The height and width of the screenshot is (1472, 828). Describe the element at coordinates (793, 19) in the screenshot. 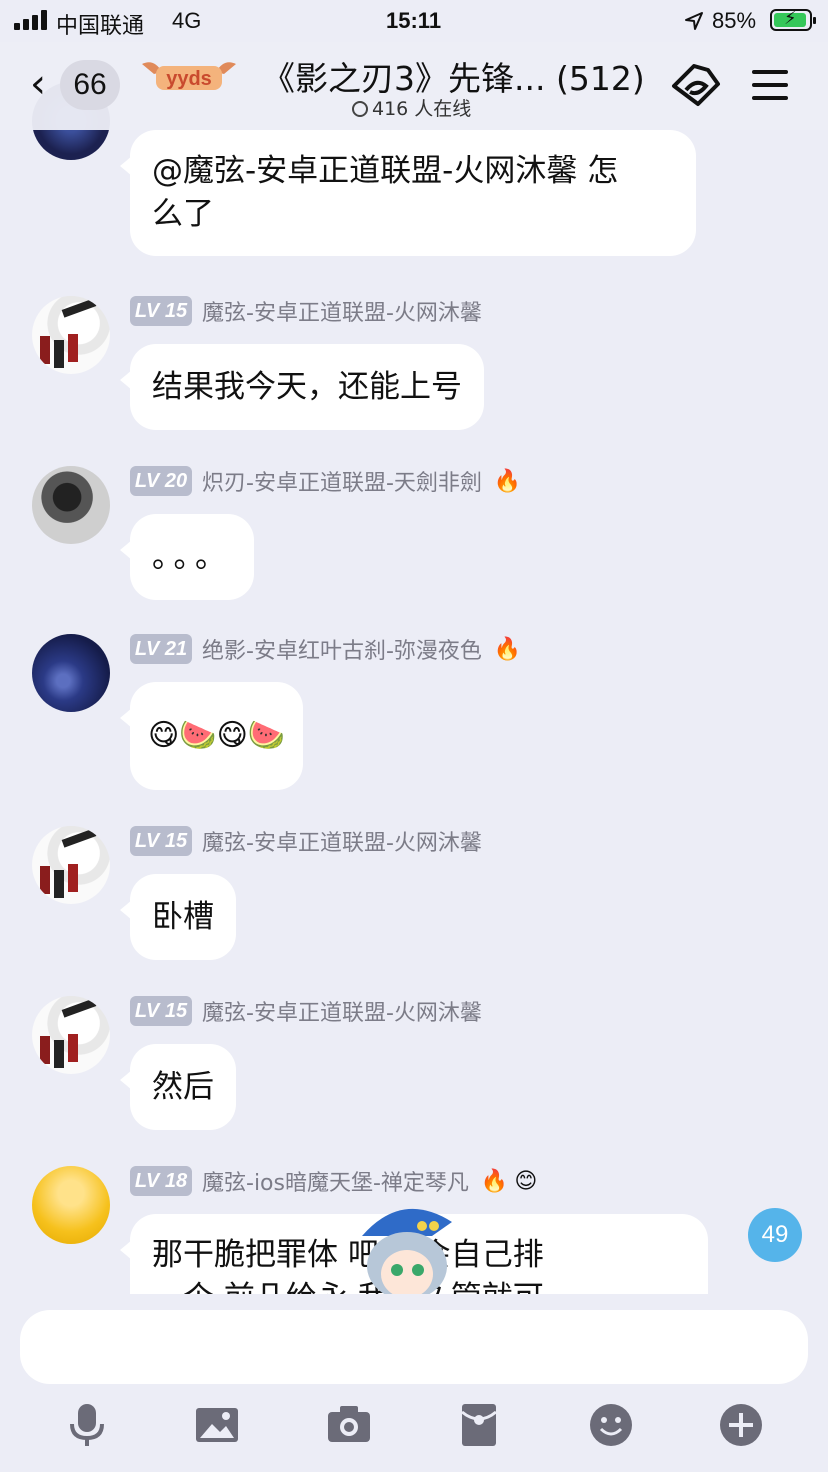

I see `battery-icon: ⚡` at that location.